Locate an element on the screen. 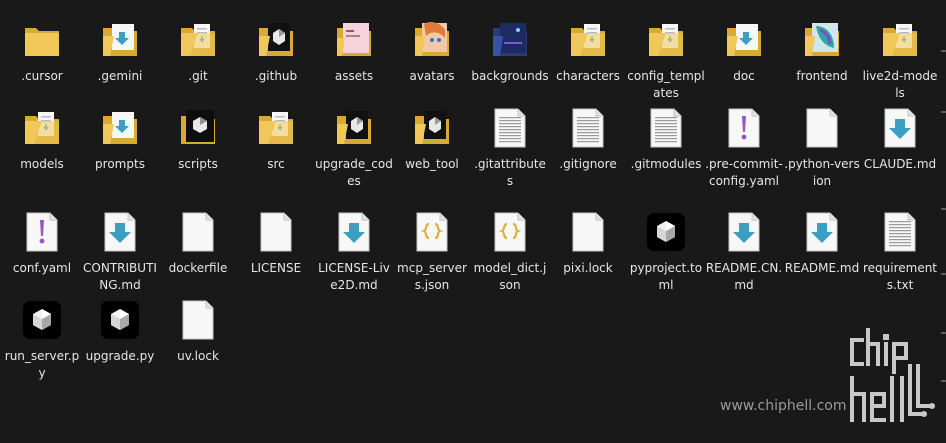 The height and width of the screenshot is (443, 946). file-label: src is located at coordinates (276, 164).